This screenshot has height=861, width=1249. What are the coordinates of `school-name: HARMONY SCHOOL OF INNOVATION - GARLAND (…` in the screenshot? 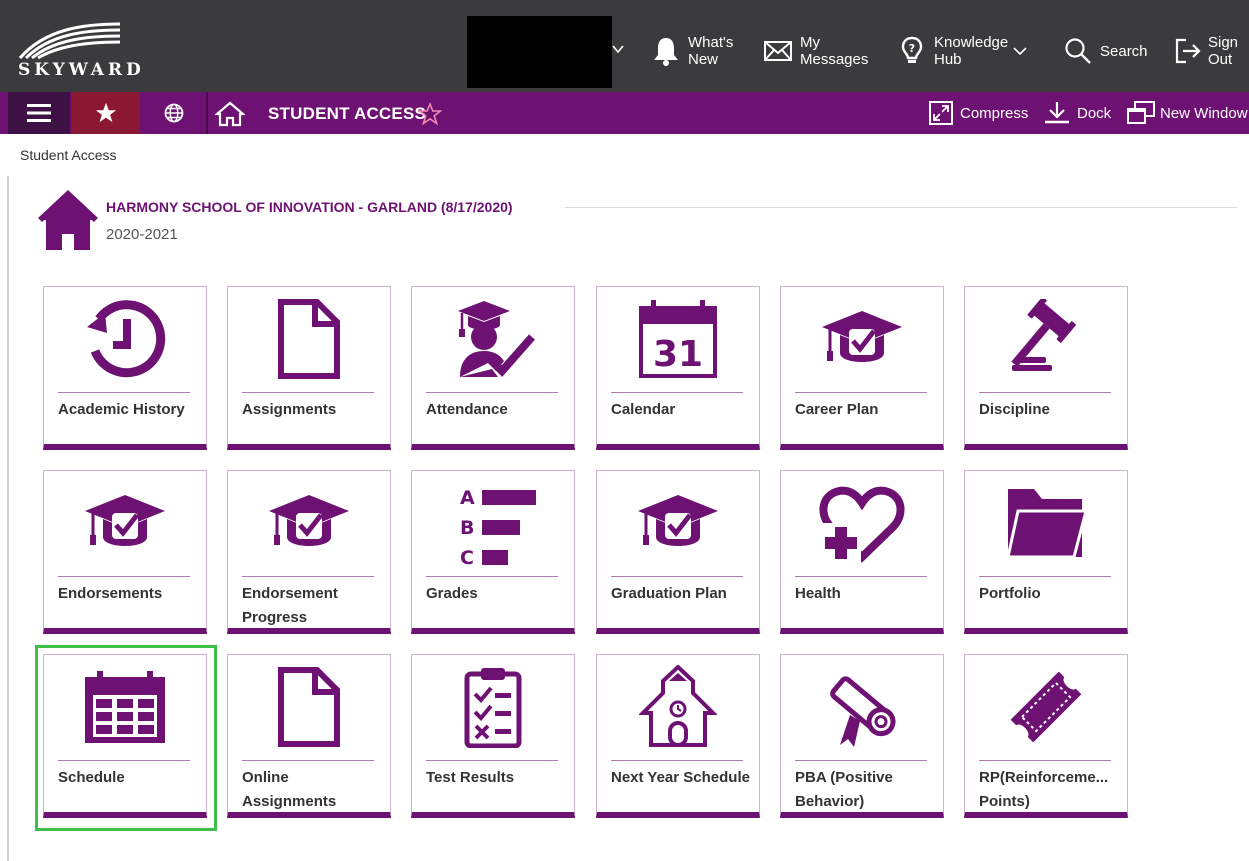 It's located at (309, 207).